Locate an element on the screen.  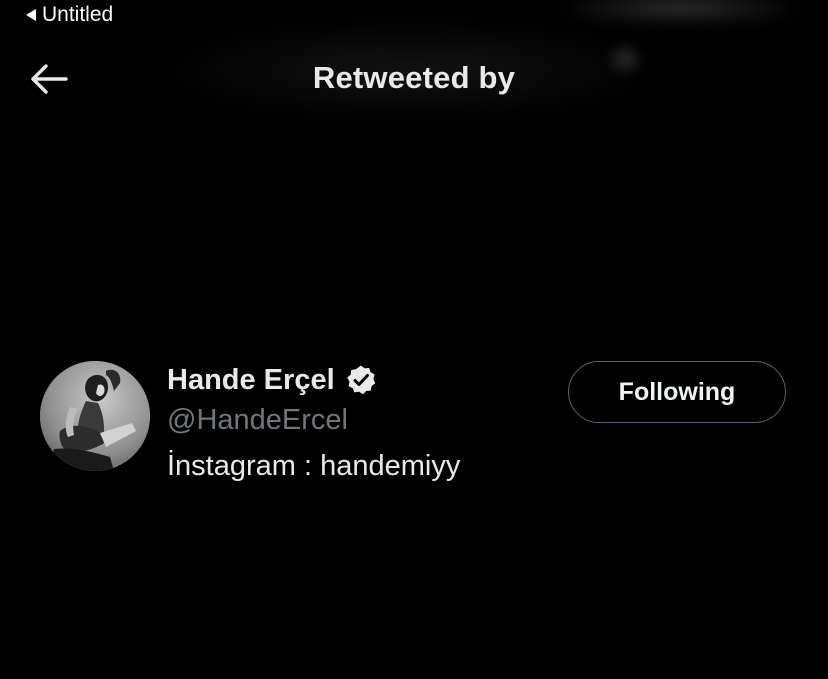
verified-badge-icon is located at coordinates (361, 380).